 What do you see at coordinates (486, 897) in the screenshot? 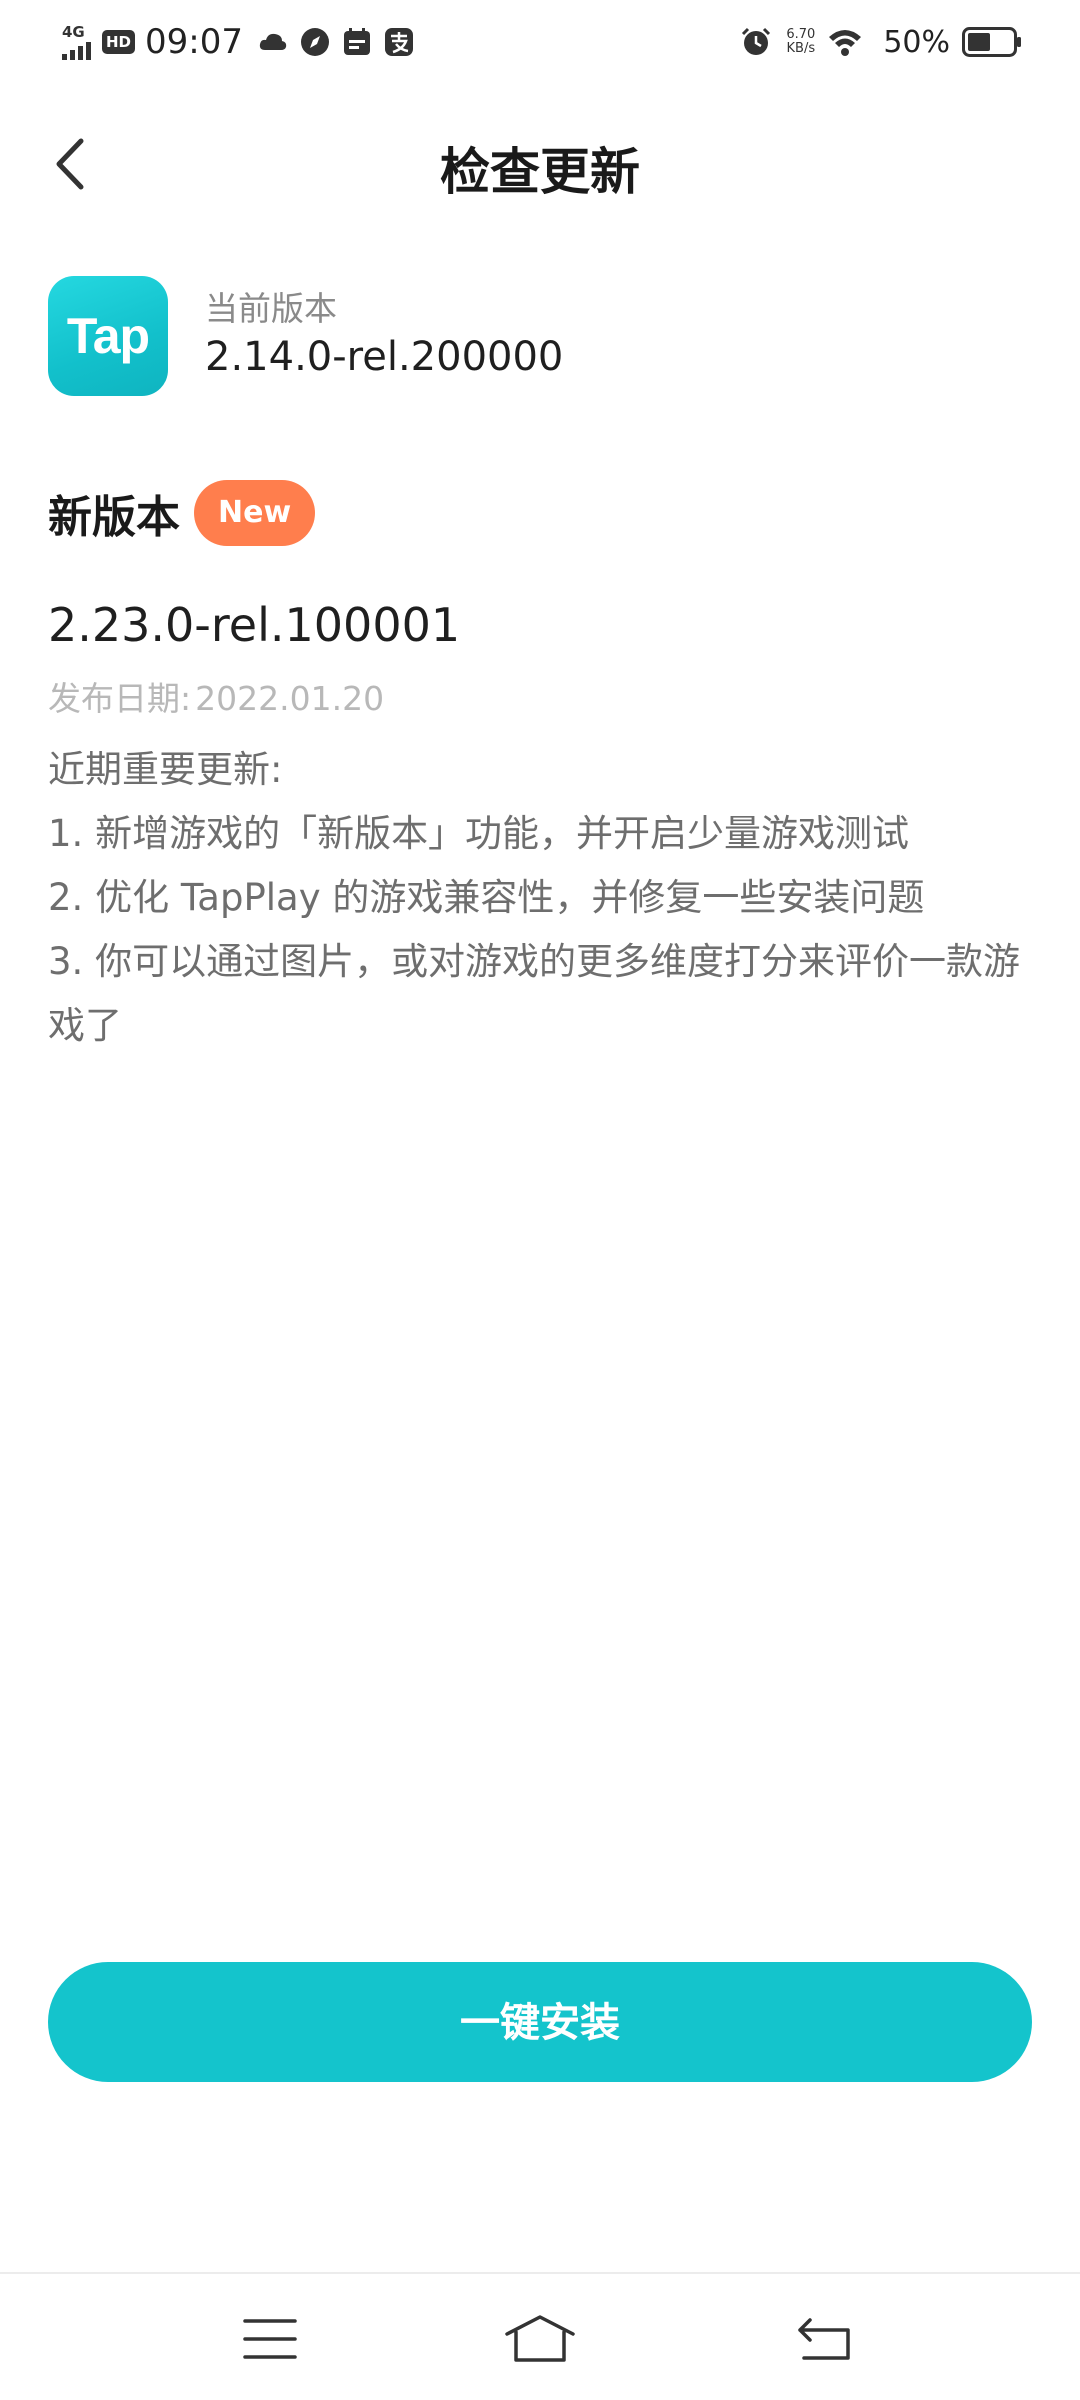
I see `release-note-item: 2. 优化 TapPlay 的游戏兼容性，并修复一些安装问题` at bounding box center [486, 897].